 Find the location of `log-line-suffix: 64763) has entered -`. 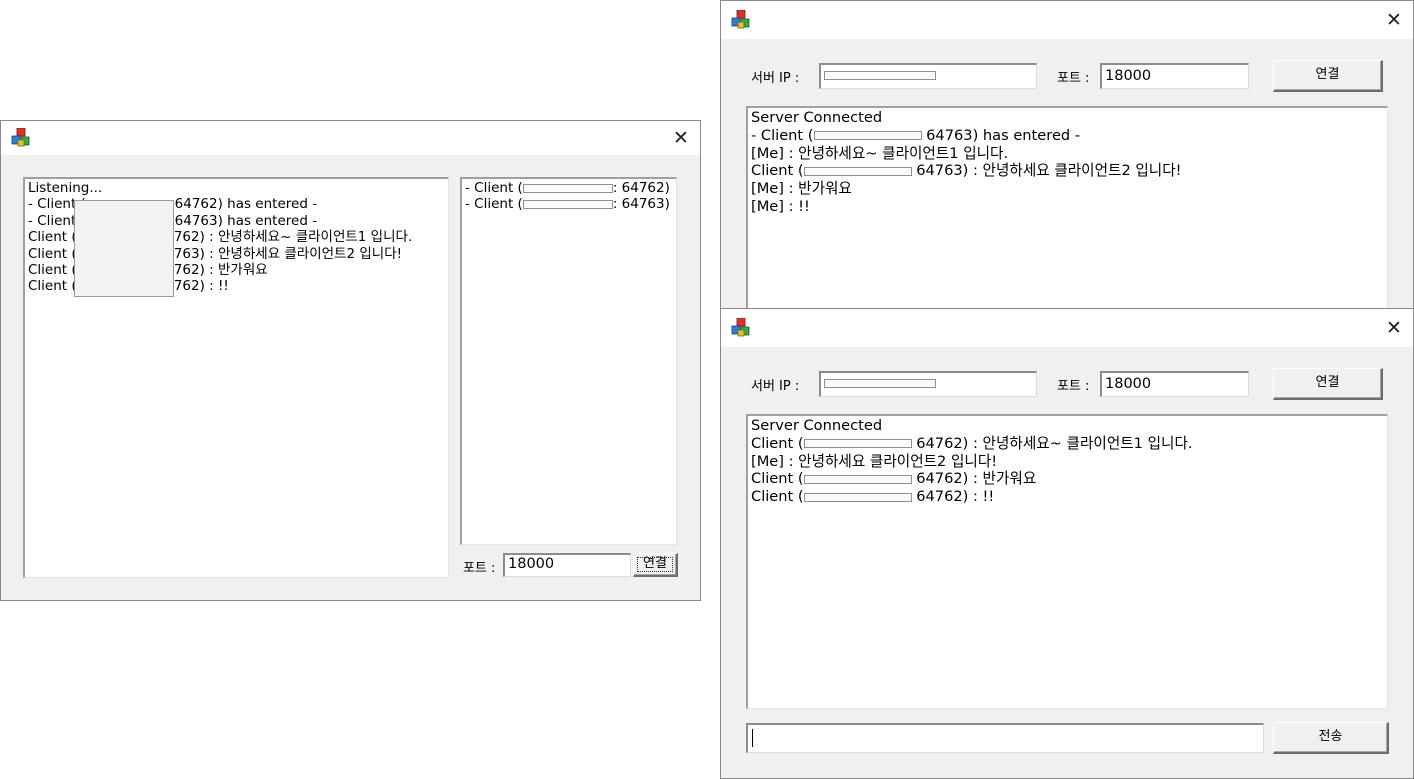

log-line-suffix: 64763) has entered - is located at coordinates (1001, 135).